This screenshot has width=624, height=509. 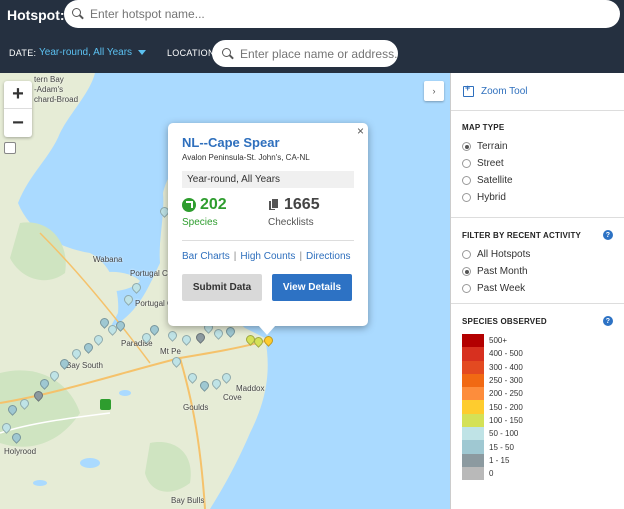 I want to click on map-place-label: Holyrood, so click(x=20, y=451).